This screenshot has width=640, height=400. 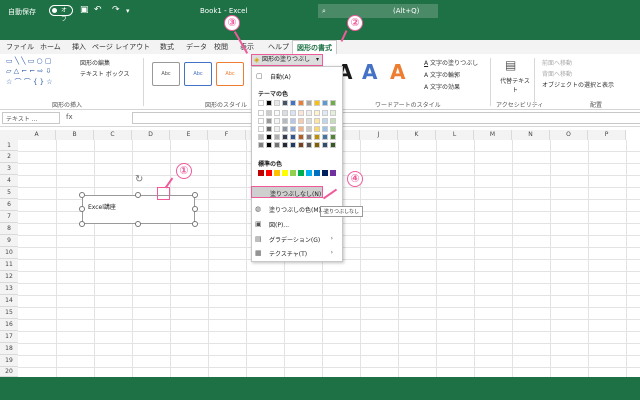 I want to click on resize-handle-ne, so click(x=195, y=195).